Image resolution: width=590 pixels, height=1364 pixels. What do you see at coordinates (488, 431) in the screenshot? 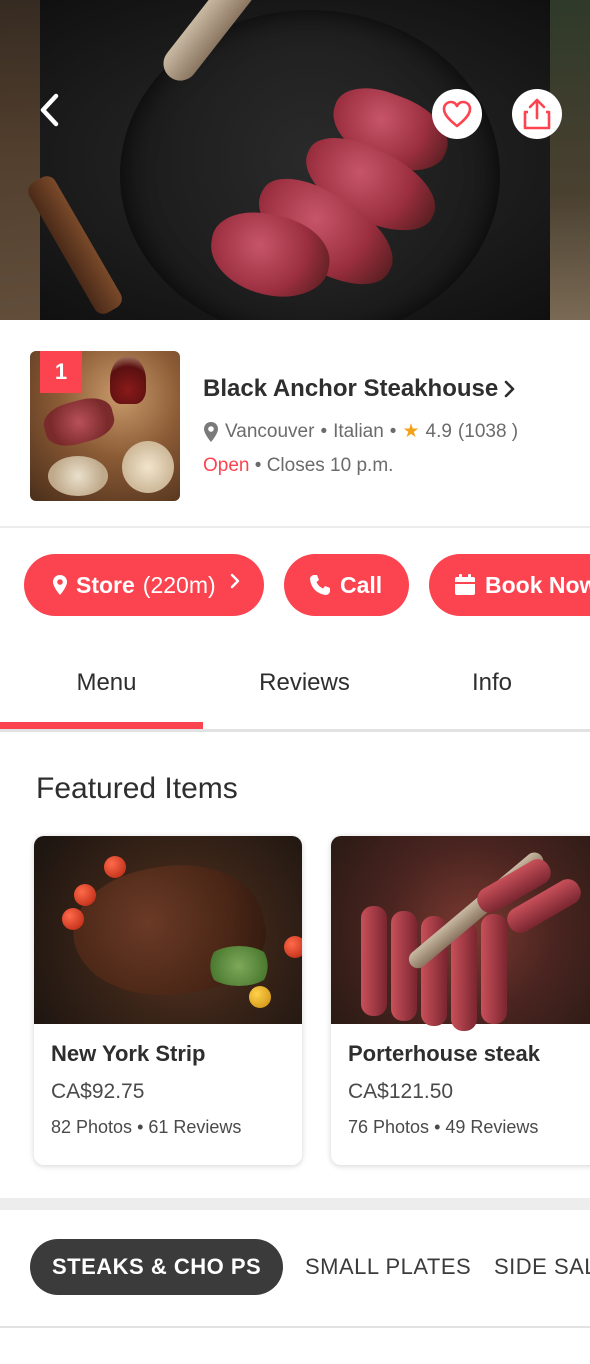
I see `store-review-count: (1038 )` at bounding box center [488, 431].